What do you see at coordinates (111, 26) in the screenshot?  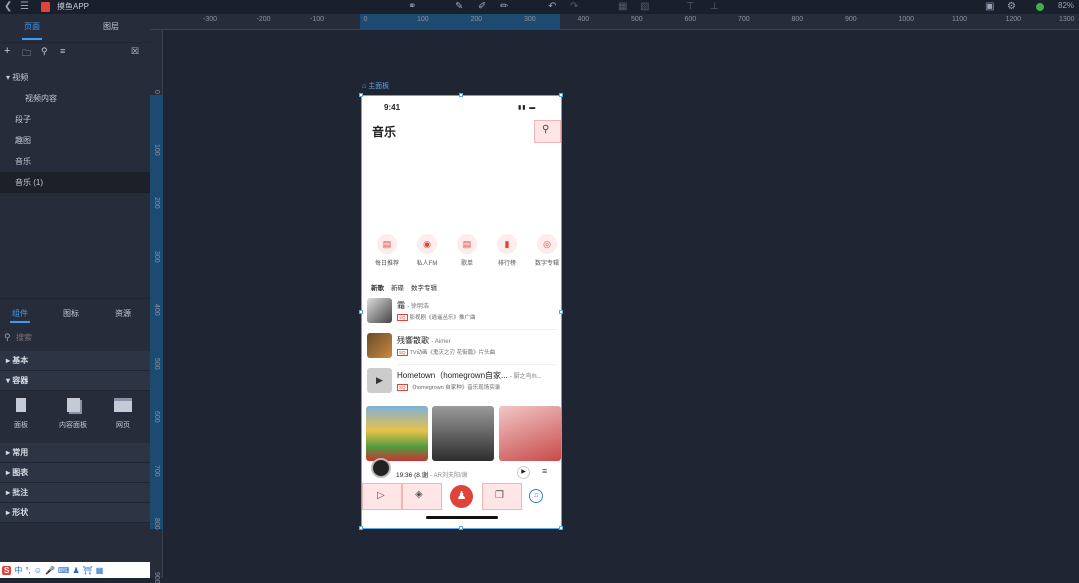 I see `tab-layers: 图层` at bounding box center [111, 26].